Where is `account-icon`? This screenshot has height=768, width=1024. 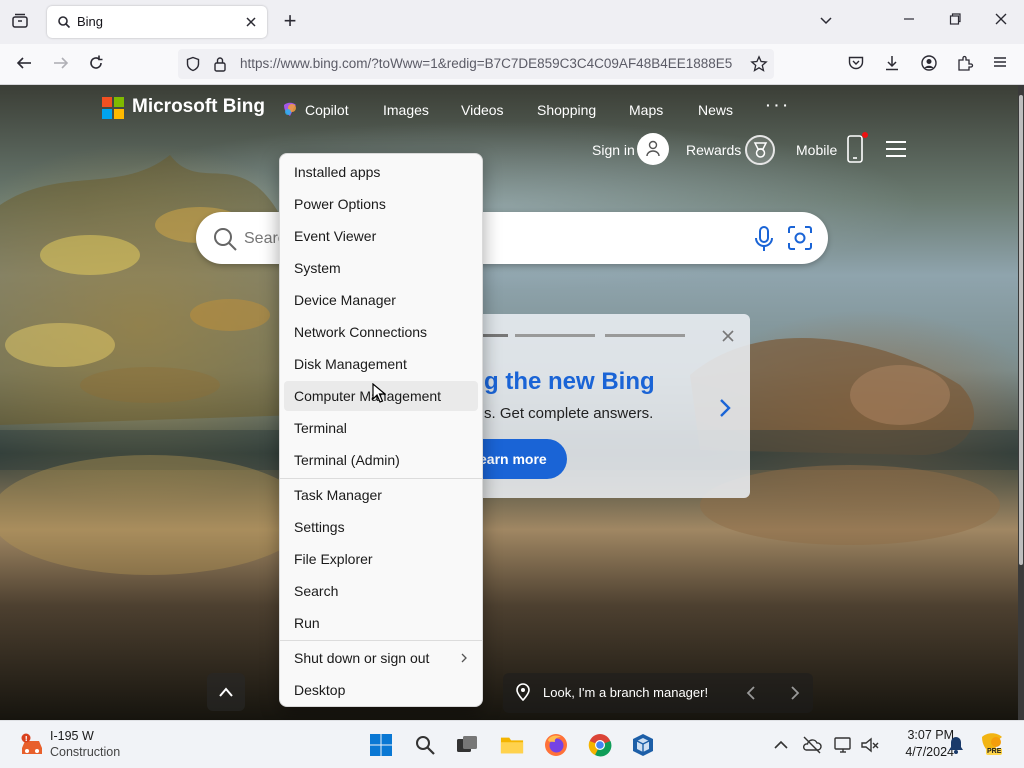 account-icon is located at coordinates (929, 65).